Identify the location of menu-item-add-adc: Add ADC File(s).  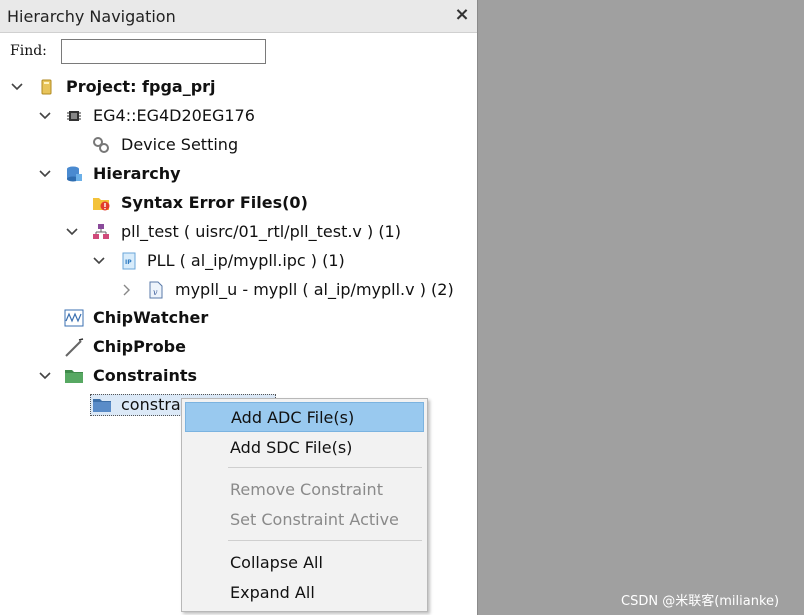
(304, 417).